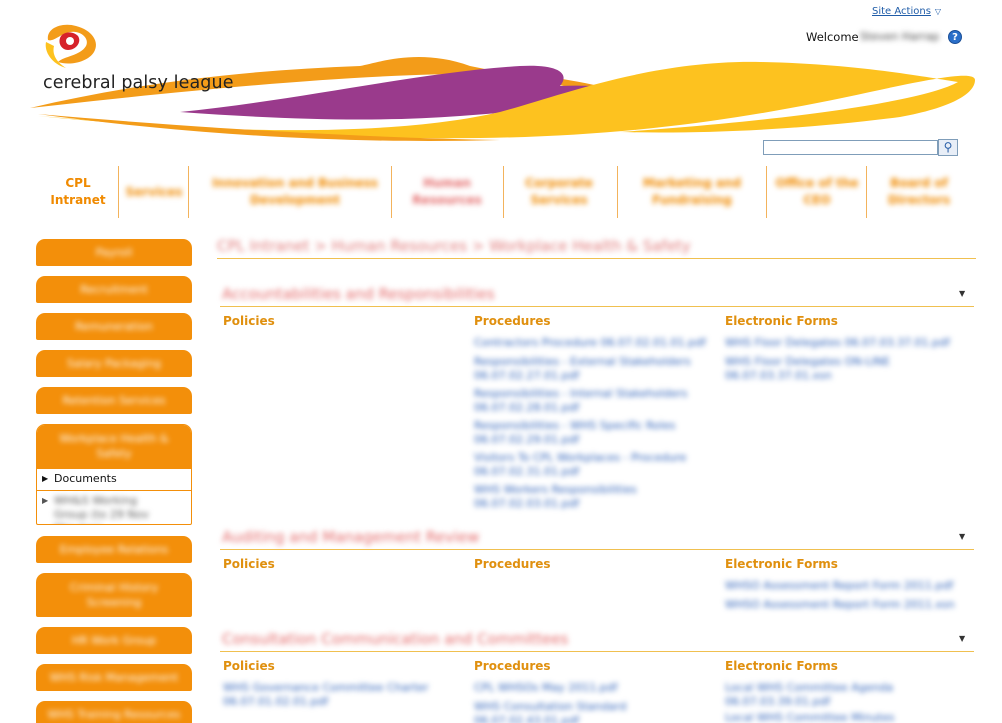 Image resolution: width=1002 pixels, height=723 pixels. I want to click on left-nav-item: Payroll, so click(114, 252).